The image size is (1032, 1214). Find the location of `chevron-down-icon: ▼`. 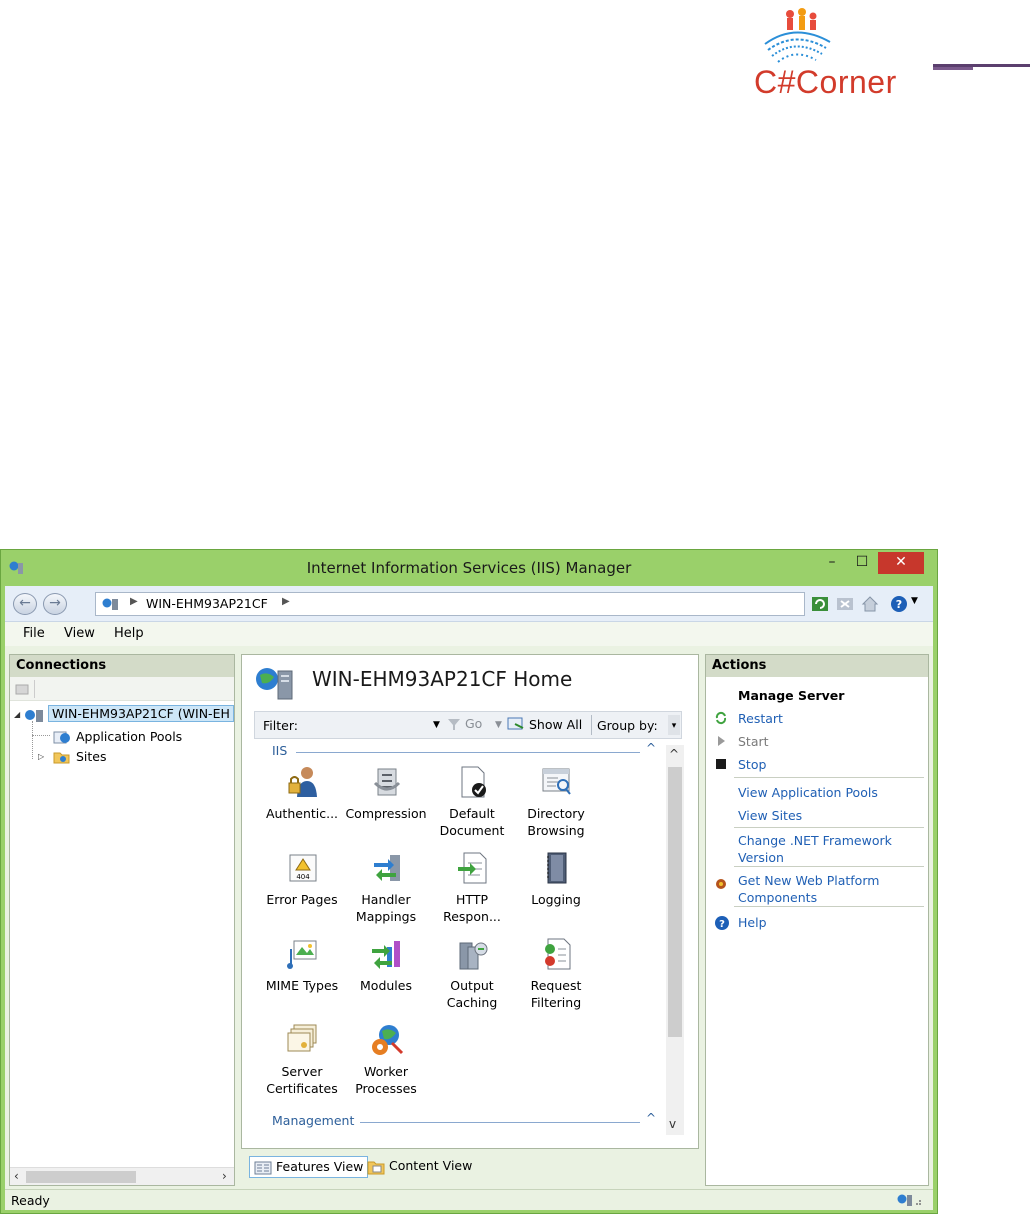

chevron-down-icon: ▼ is located at coordinates (914, 601).